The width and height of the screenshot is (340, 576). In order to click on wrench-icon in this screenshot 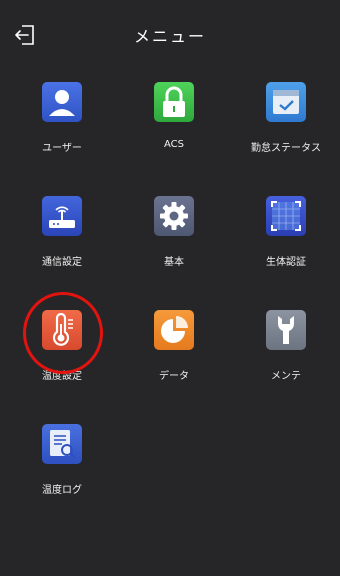, I will do `click(286, 330)`.